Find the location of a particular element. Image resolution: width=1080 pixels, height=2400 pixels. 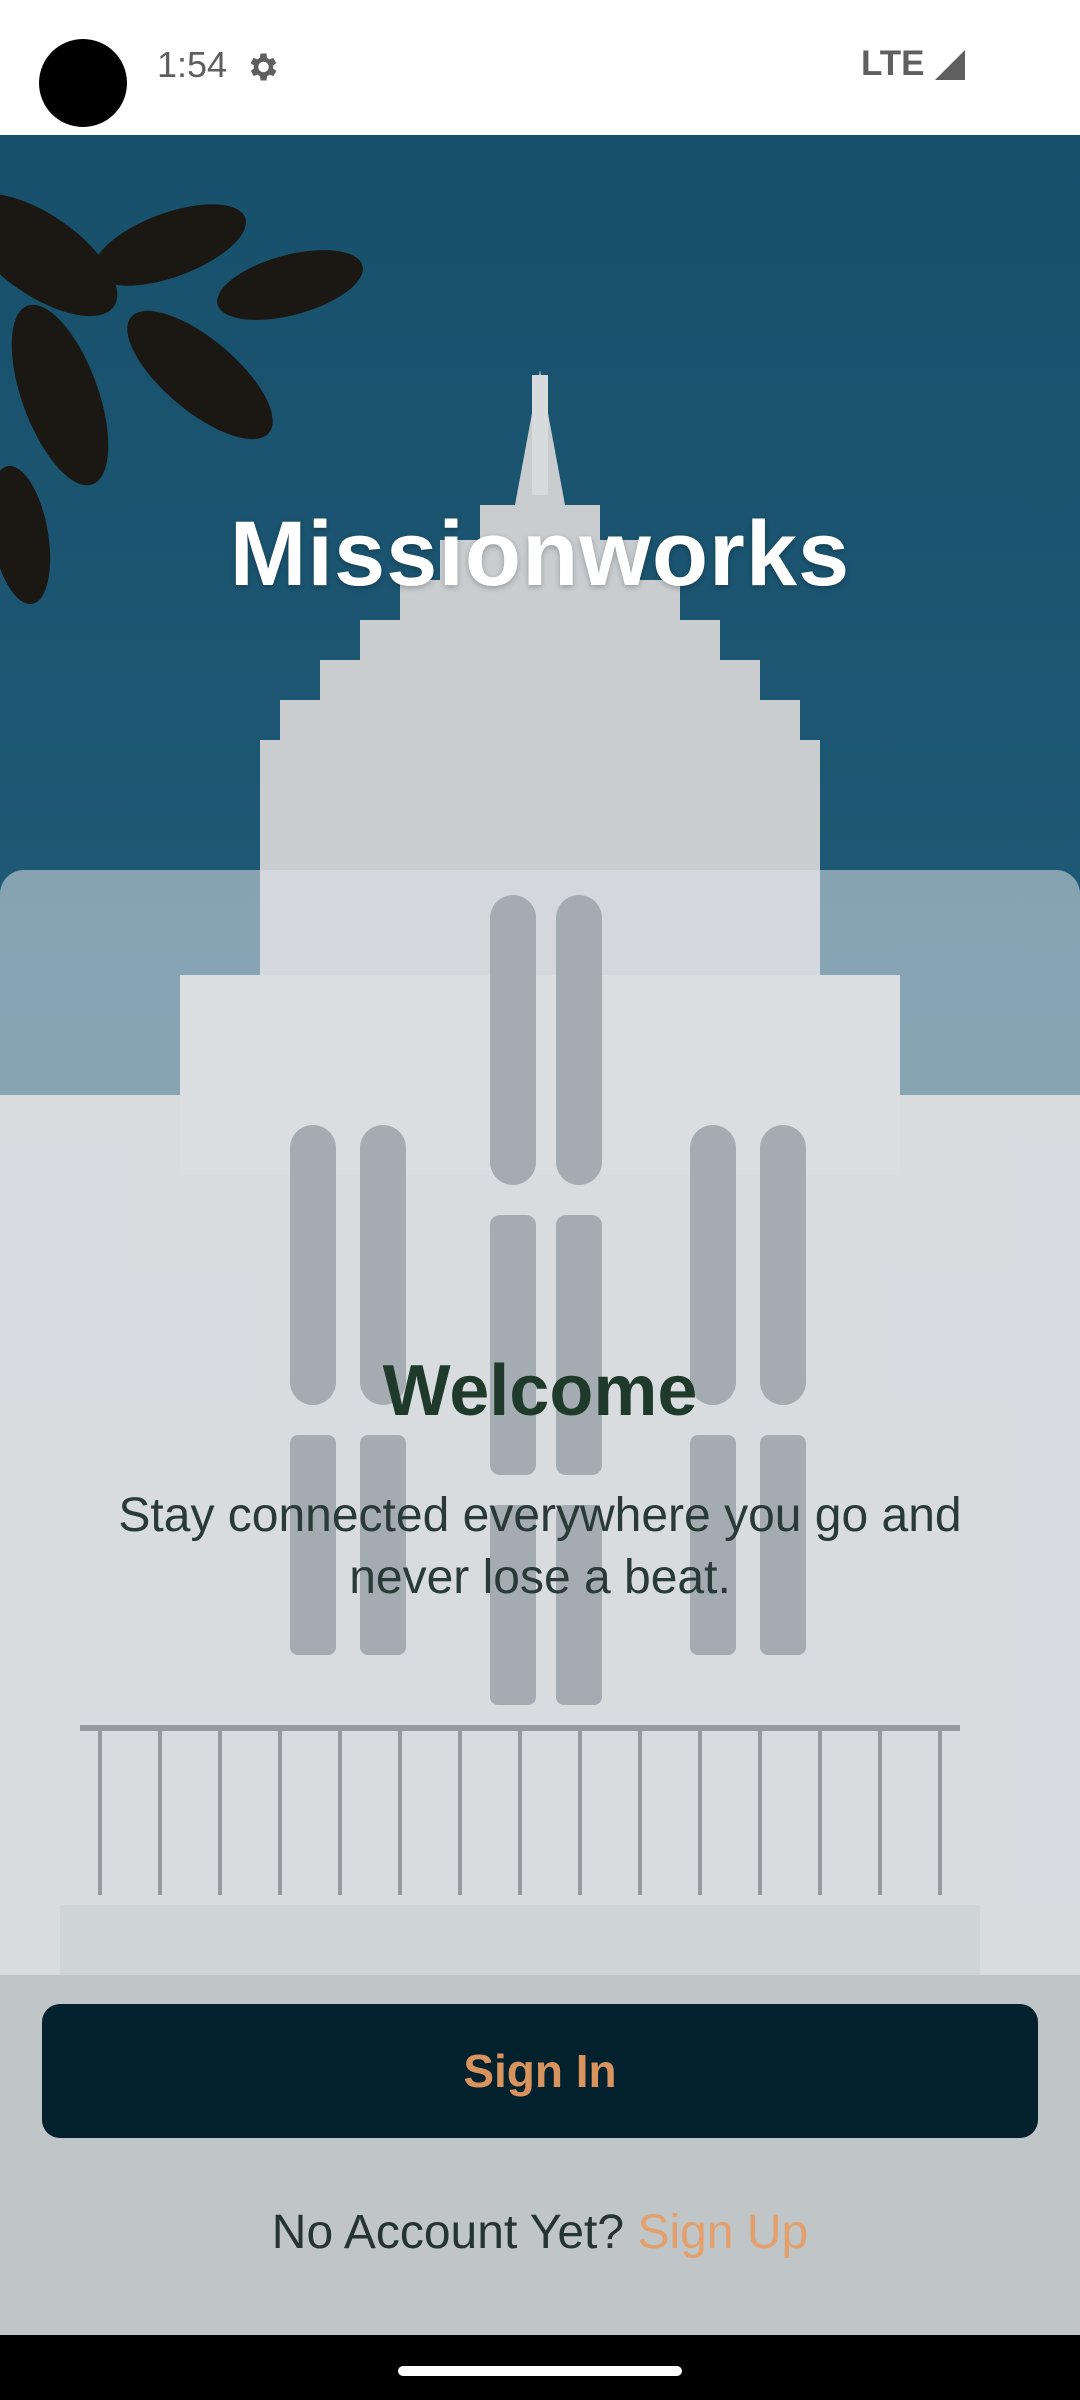

app-title: Missionworks is located at coordinates (540, 553).